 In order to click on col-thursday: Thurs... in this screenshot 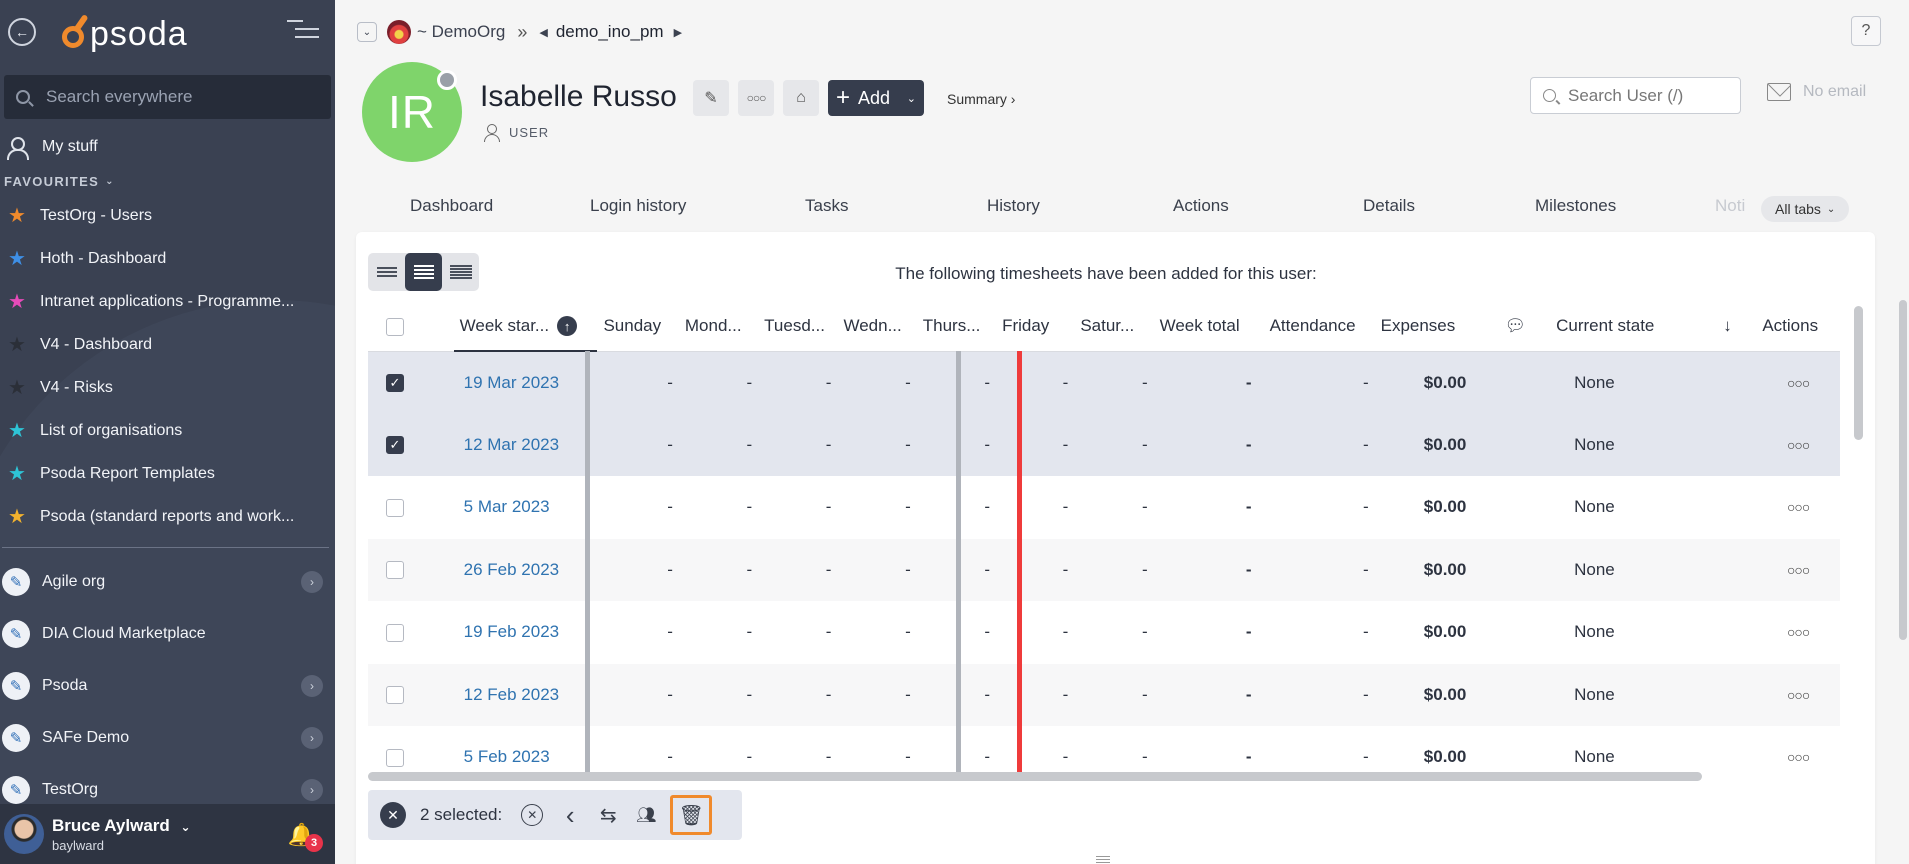, I will do `click(956, 327)`.